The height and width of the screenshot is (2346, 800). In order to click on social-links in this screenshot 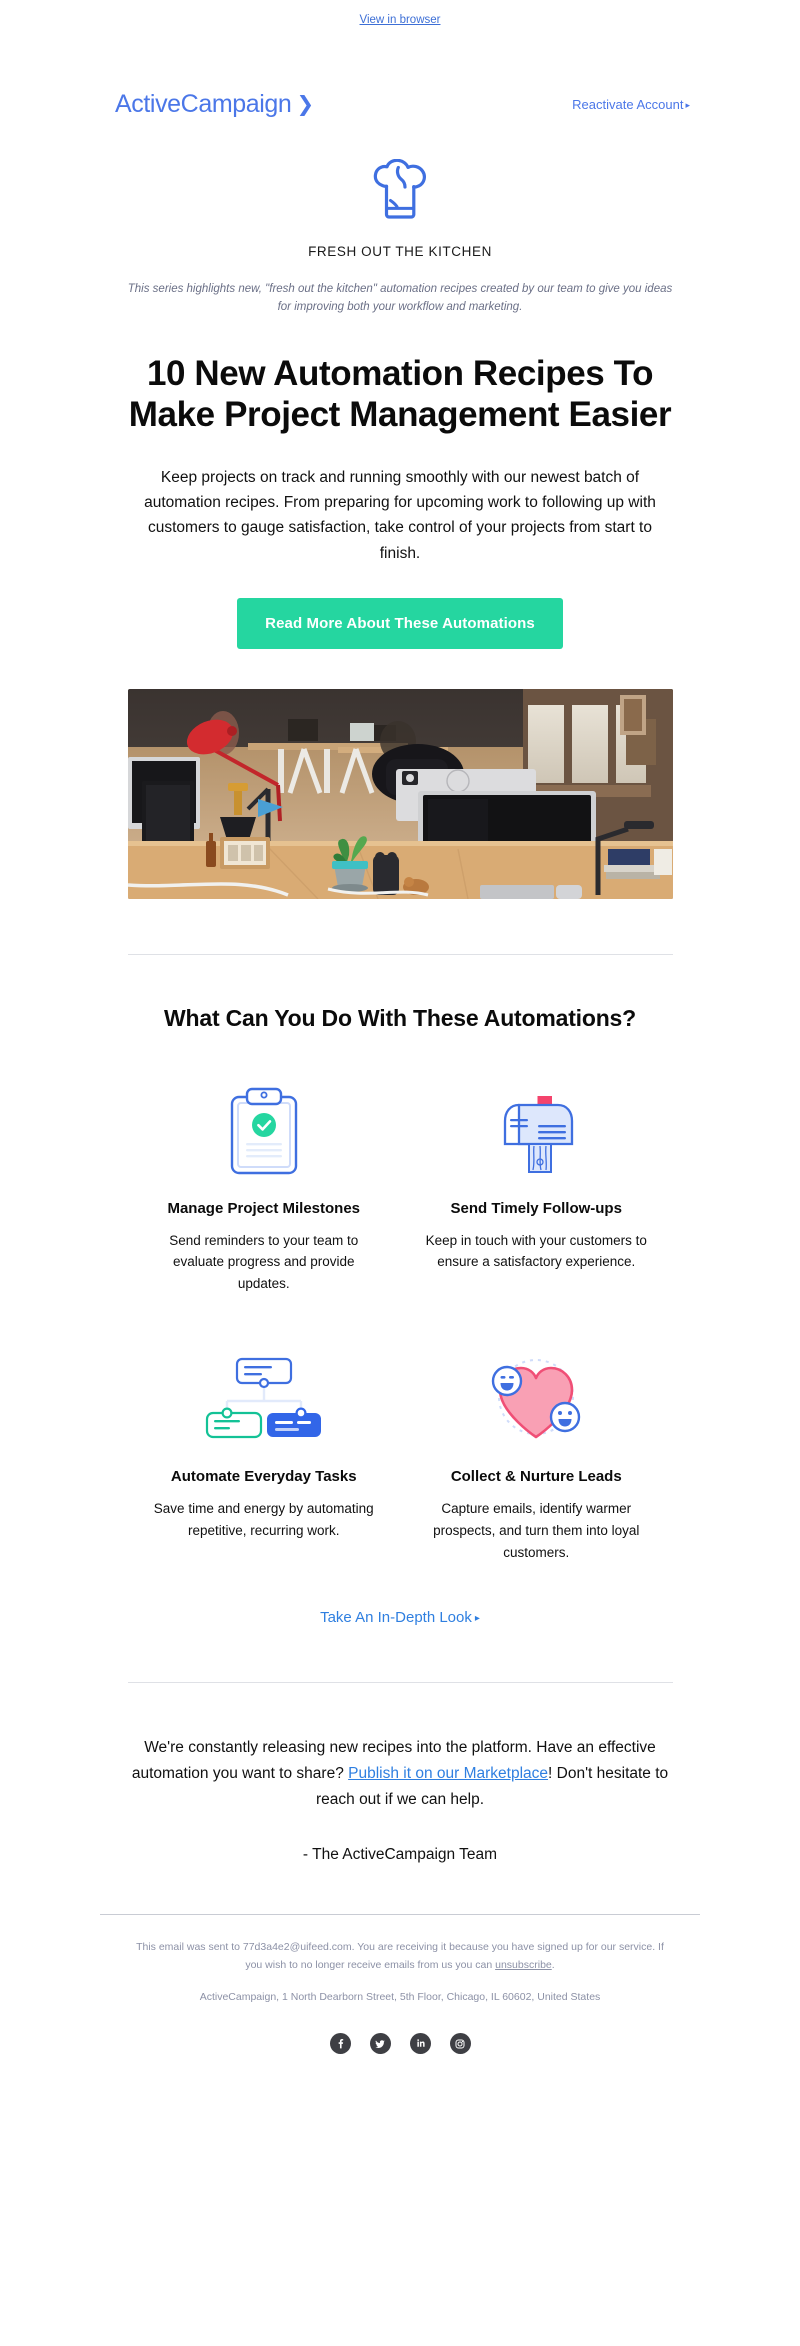, I will do `click(400, 2056)`.